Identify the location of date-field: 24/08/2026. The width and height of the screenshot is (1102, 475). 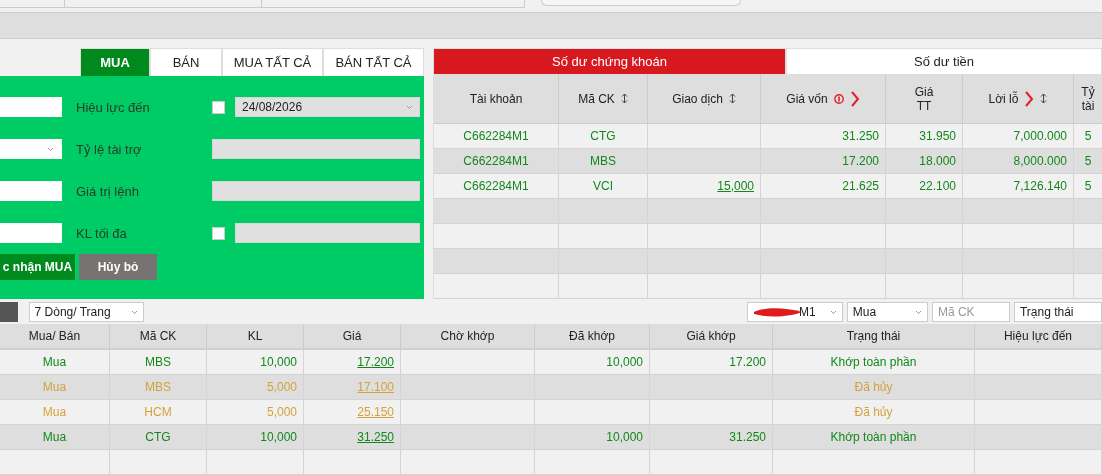
(327, 107).